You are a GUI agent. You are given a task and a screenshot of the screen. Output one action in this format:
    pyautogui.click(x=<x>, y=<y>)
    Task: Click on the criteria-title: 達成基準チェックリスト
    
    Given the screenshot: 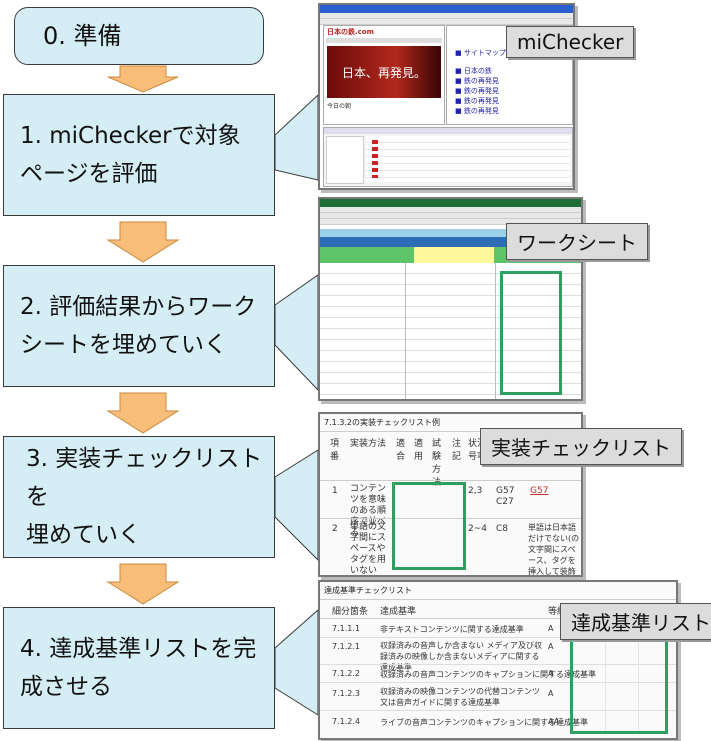 What is the action you would take?
    pyautogui.click(x=498, y=591)
    